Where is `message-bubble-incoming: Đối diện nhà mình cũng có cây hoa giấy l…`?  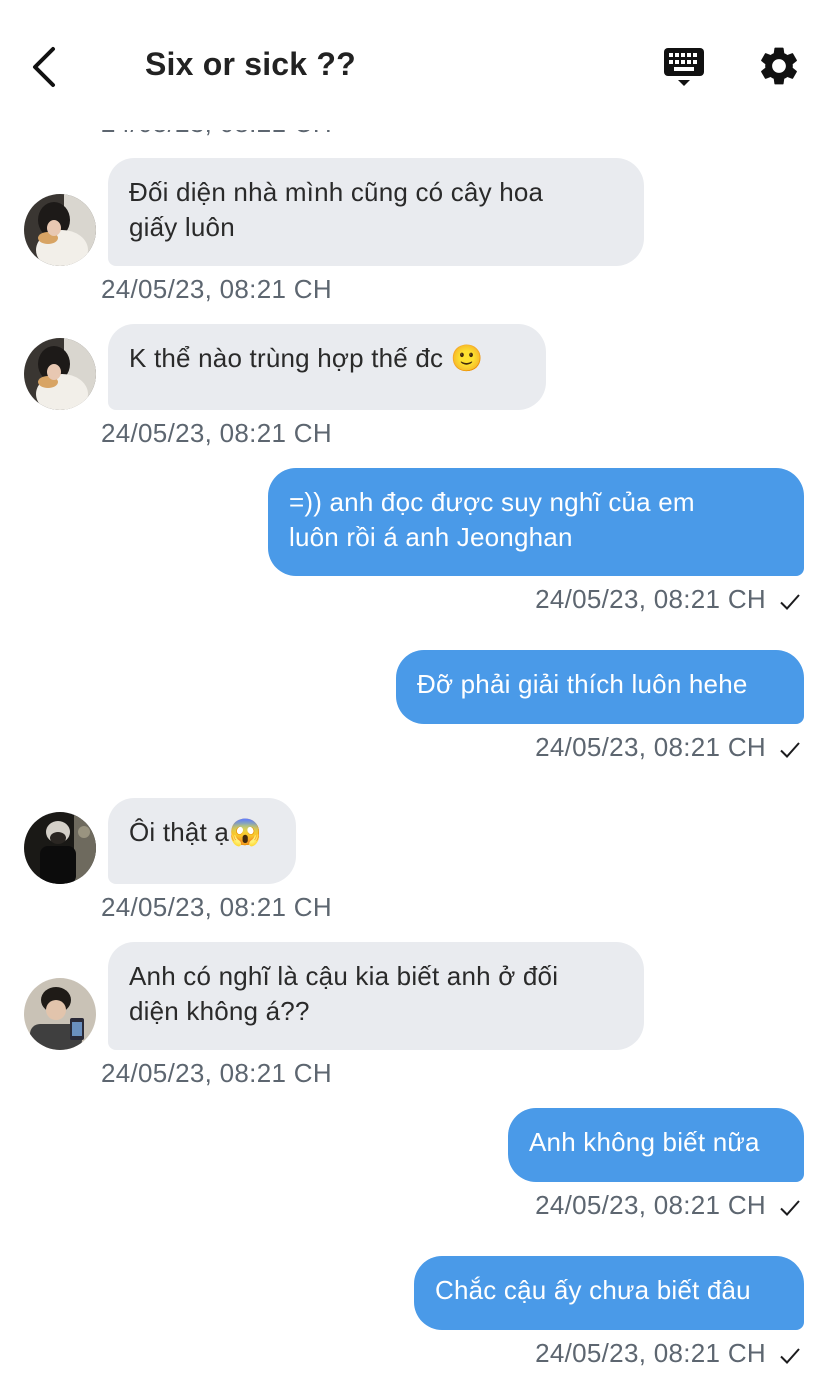
message-bubble-incoming: Đối diện nhà mình cũng có cây hoa giấy l… is located at coordinates (376, 212).